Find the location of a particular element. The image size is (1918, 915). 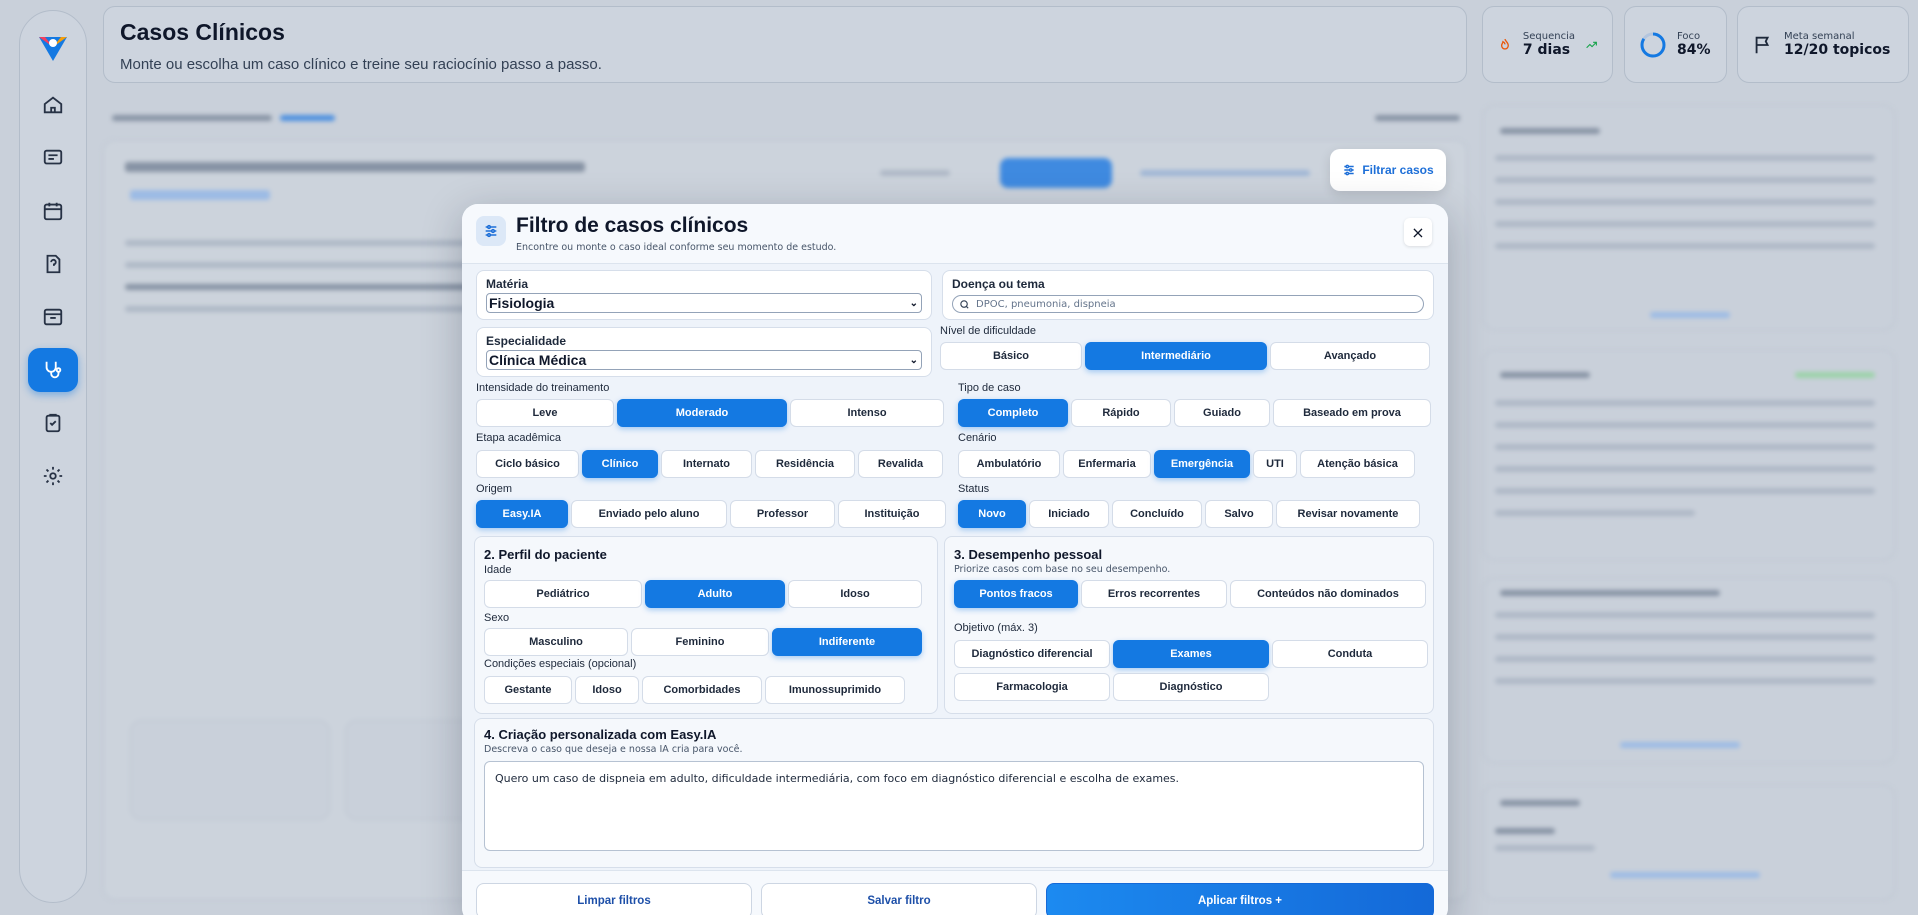

chip-idoso: Idoso is located at coordinates (855, 594).